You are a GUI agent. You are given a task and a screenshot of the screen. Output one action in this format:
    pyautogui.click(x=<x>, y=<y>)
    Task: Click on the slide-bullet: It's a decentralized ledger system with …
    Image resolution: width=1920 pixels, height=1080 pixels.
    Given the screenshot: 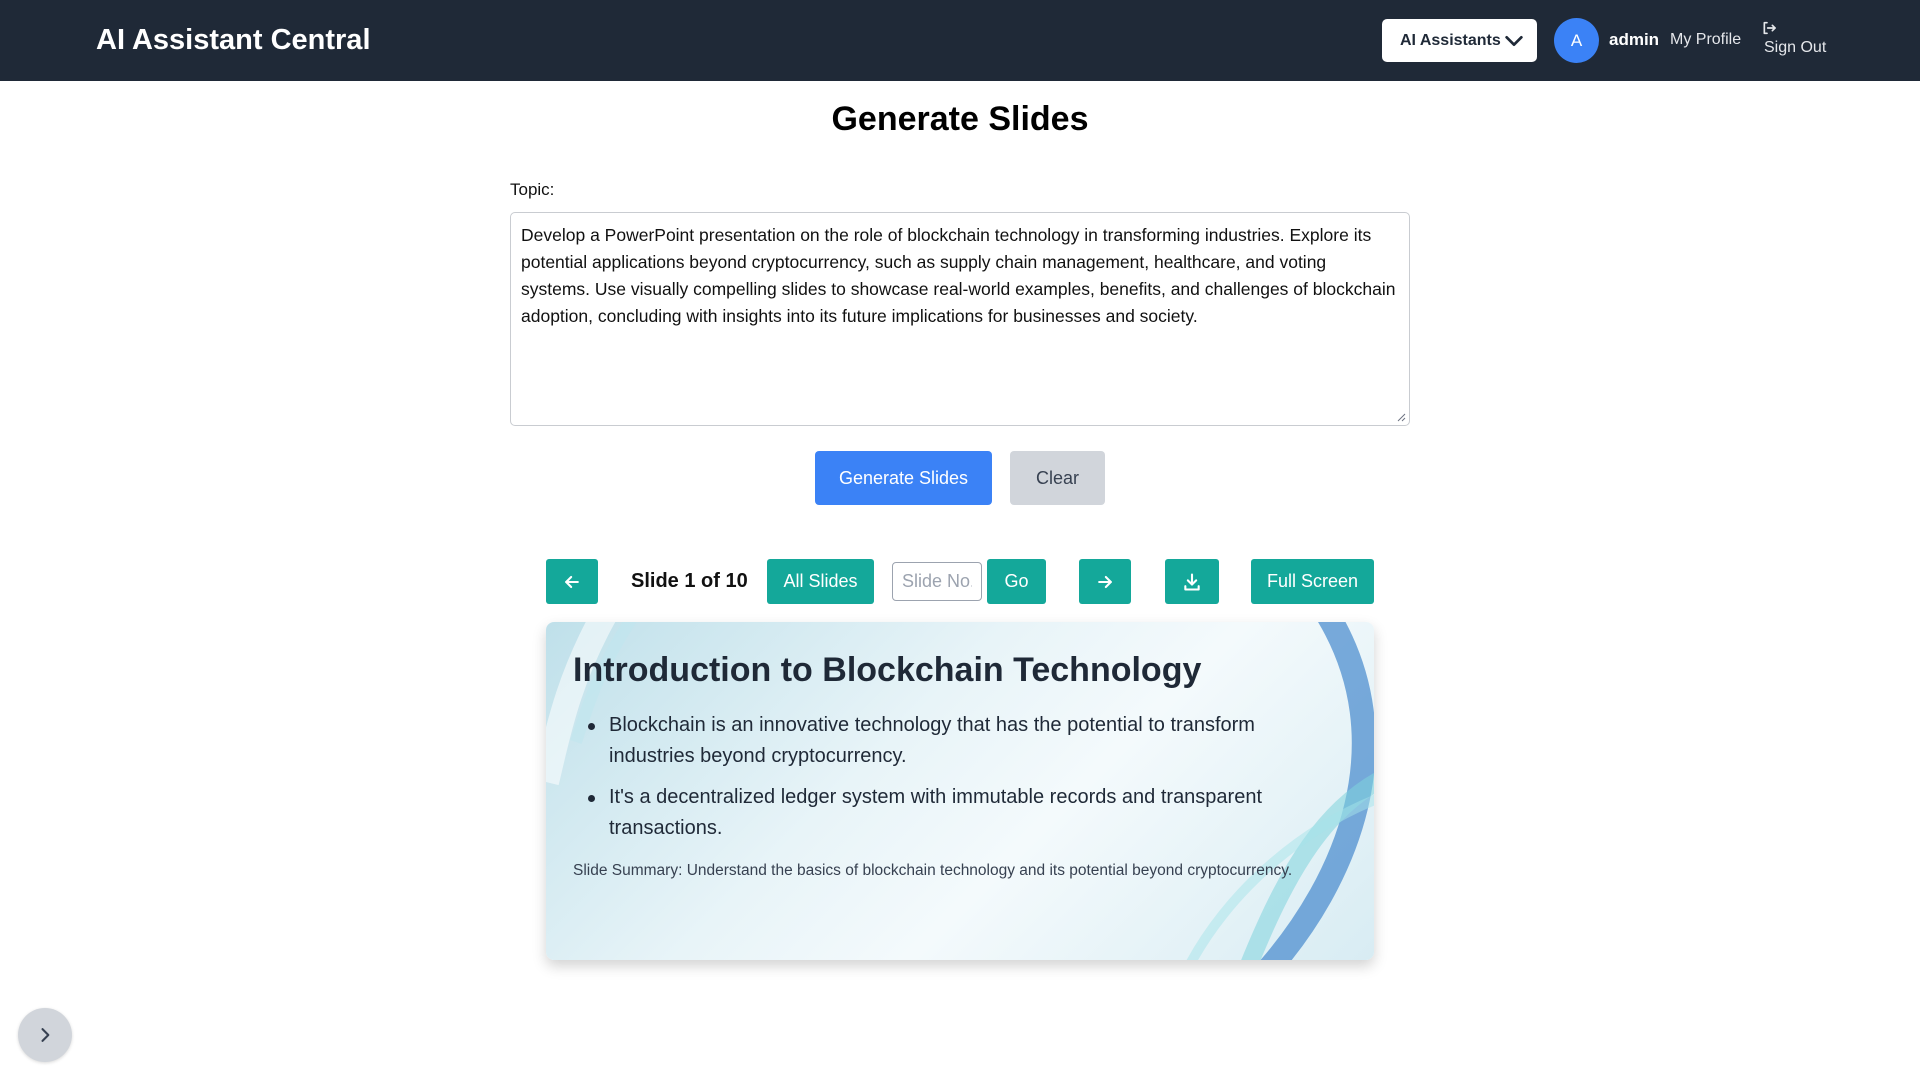 What is the action you would take?
    pyautogui.click(x=923, y=813)
    